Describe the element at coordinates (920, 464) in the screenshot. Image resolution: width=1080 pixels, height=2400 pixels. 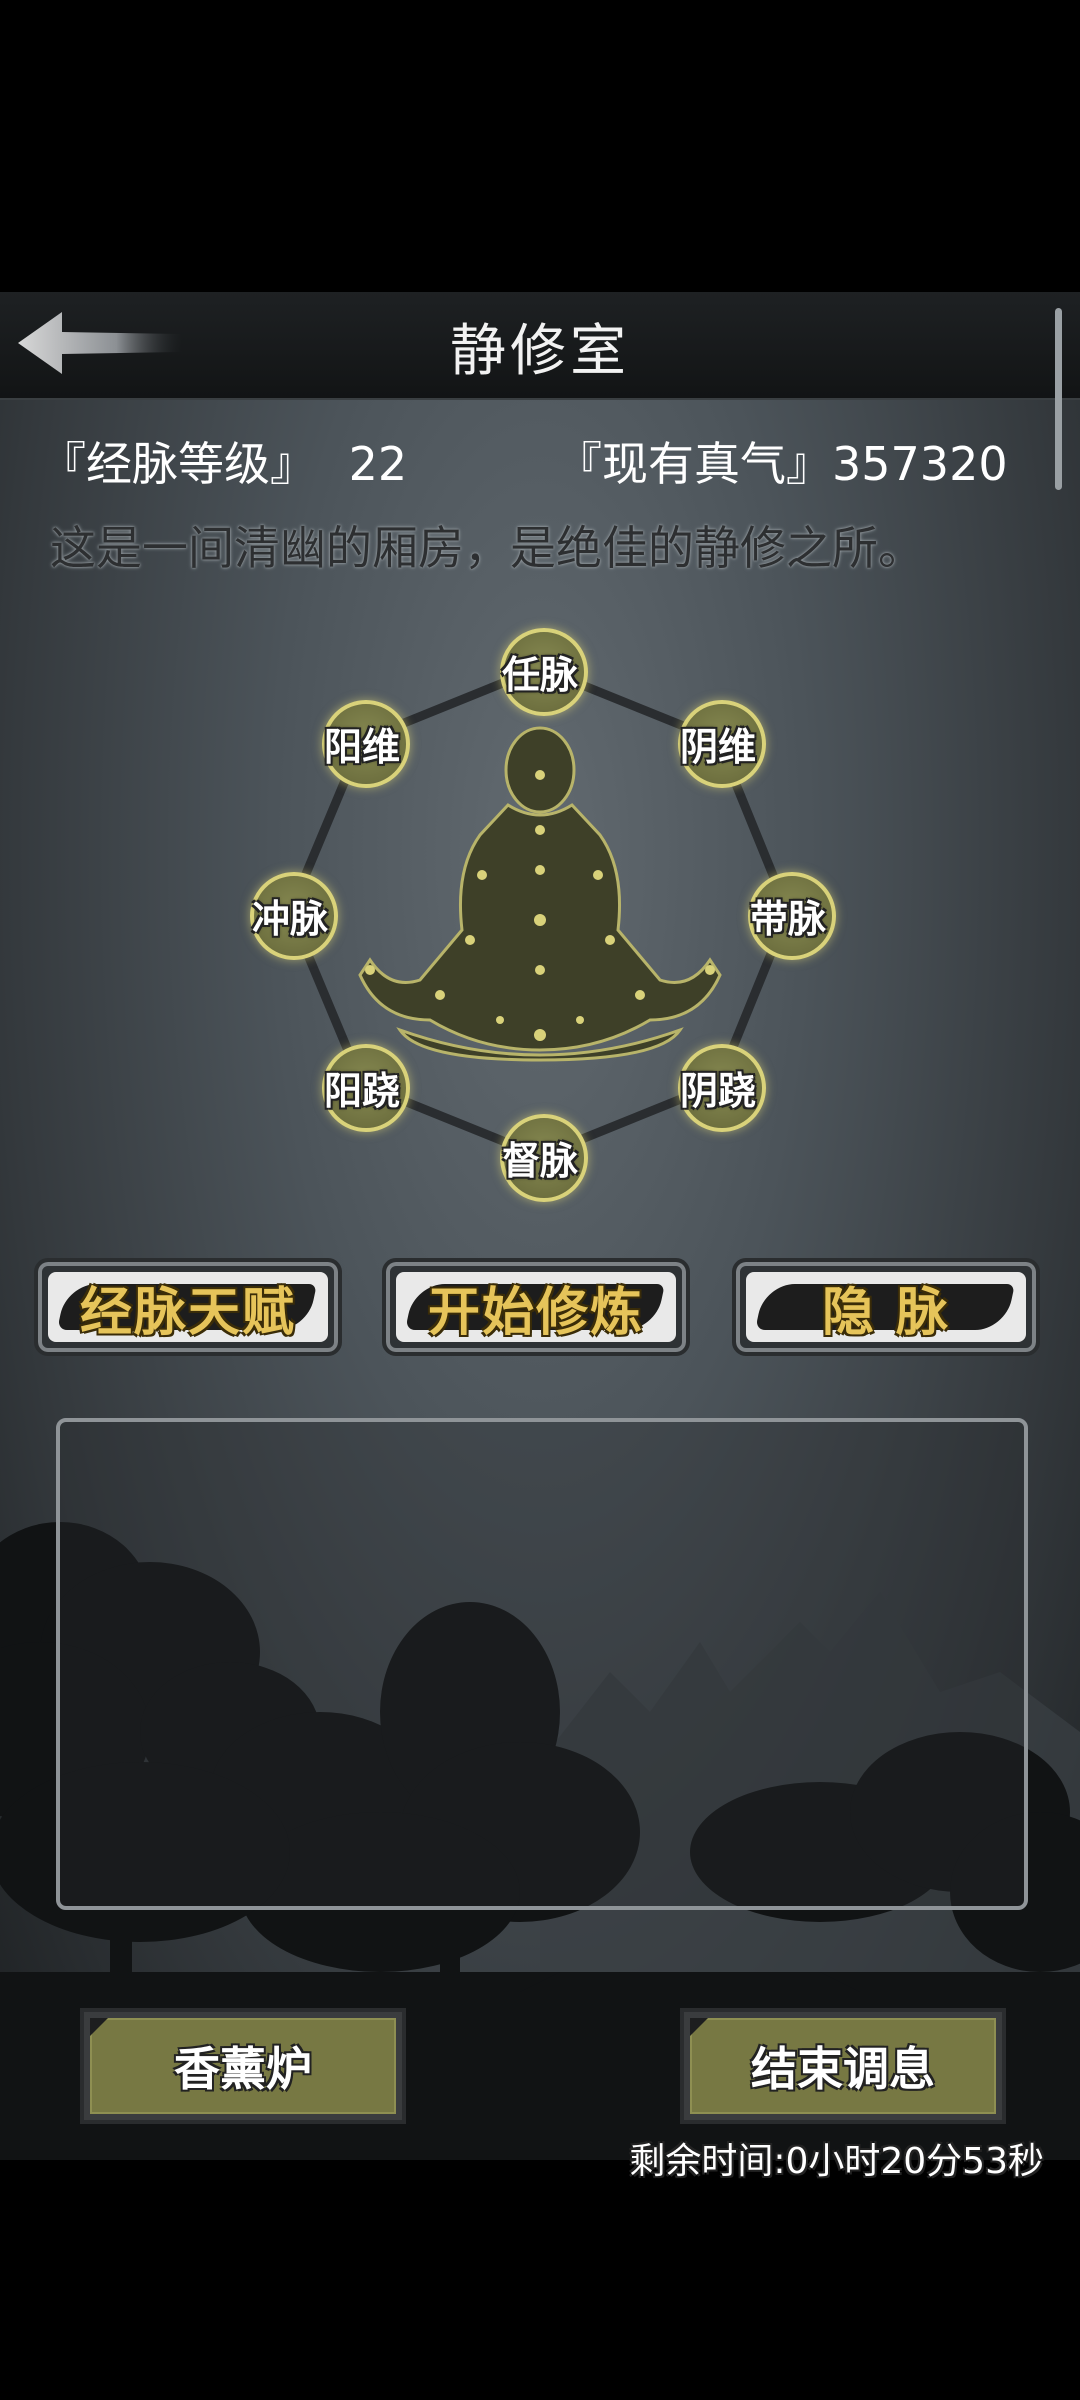
I see `qi-value: 357320` at that location.